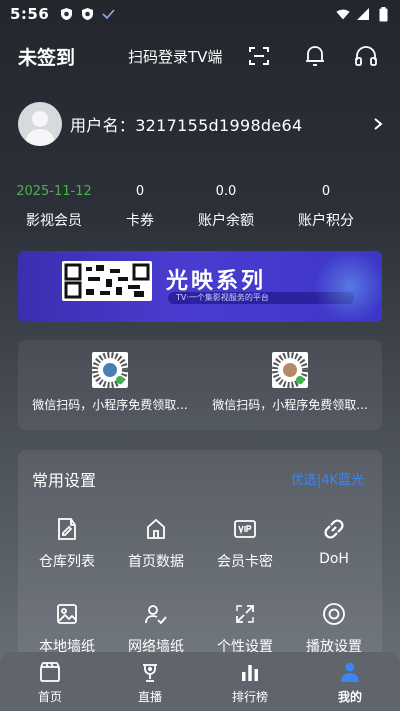  Describe the element at coordinates (326, 191) in the screenshot. I see `points-value: 0` at that location.